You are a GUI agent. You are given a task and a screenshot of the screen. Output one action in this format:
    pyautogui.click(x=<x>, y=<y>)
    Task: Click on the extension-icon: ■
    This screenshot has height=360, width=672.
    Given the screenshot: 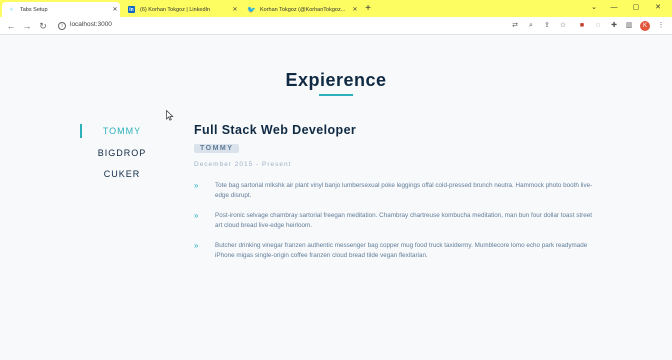 What is the action you would take?
    pyautogui.click(x=582, y=26)
    